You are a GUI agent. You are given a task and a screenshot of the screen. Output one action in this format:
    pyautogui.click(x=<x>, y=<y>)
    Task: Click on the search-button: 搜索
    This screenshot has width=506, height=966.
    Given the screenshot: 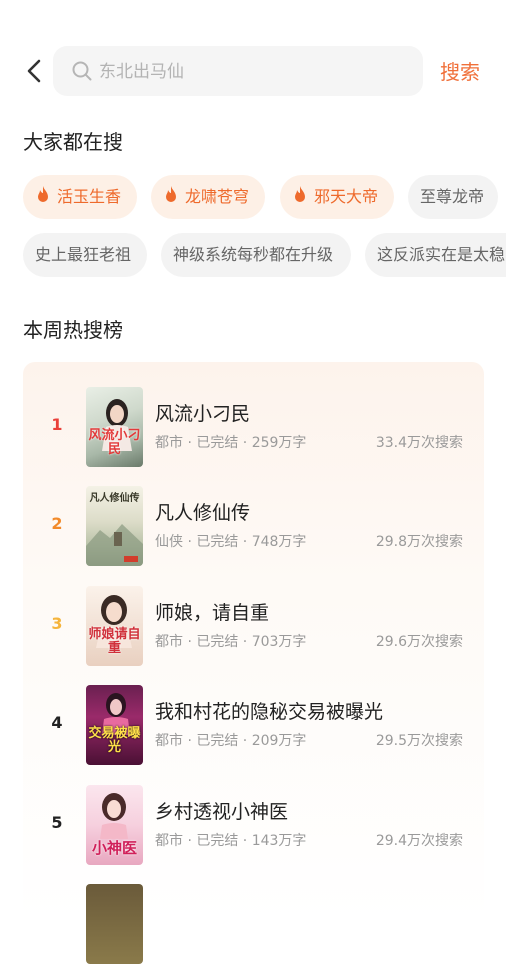 What is the action you would take?
    pyautogui.click(x=460, y=70)
    